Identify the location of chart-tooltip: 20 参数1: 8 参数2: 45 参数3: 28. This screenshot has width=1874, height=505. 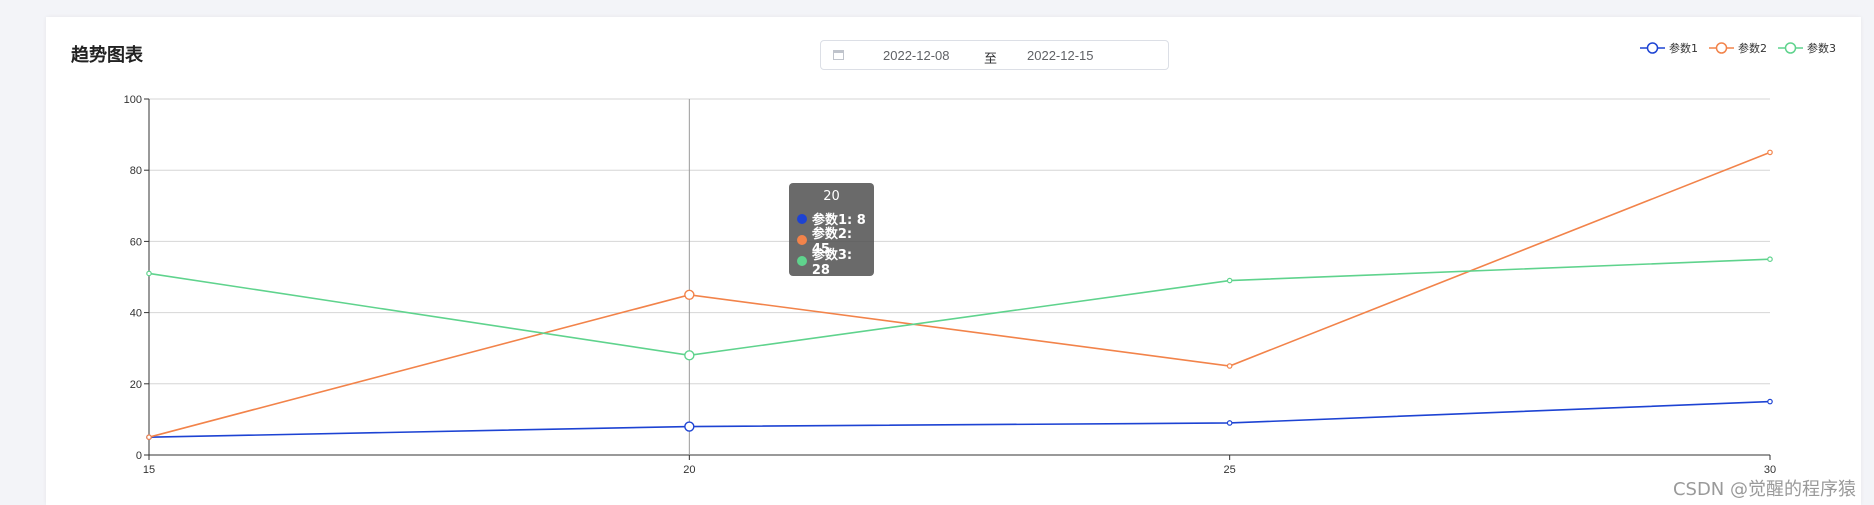
(831, 230).